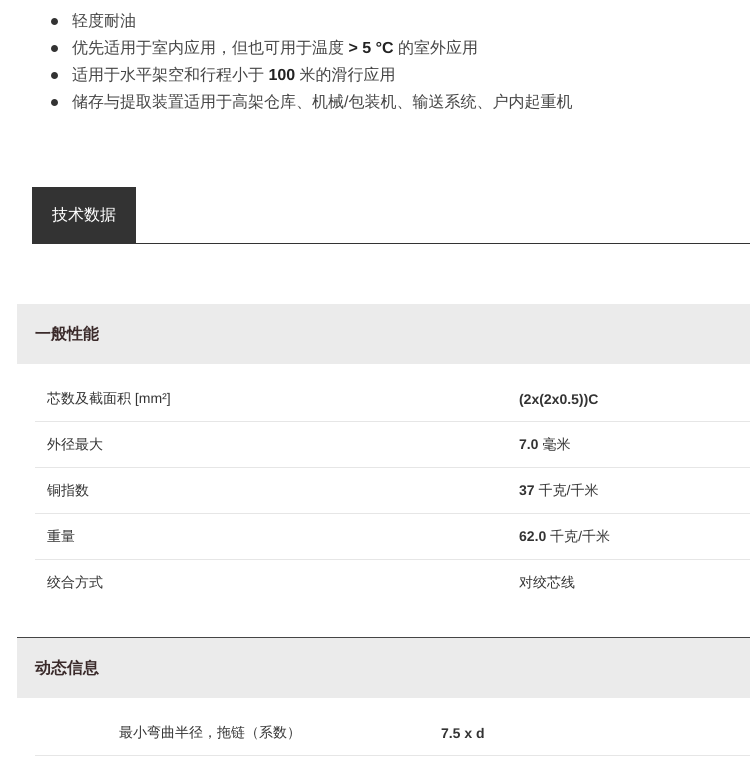 The image size is (750, 773). What do you see at coordinates (210, 733) in the screenshot?
I see `spec-label: 最小弯曲半径，拖链（系数）` at bounding box center [210, 733].